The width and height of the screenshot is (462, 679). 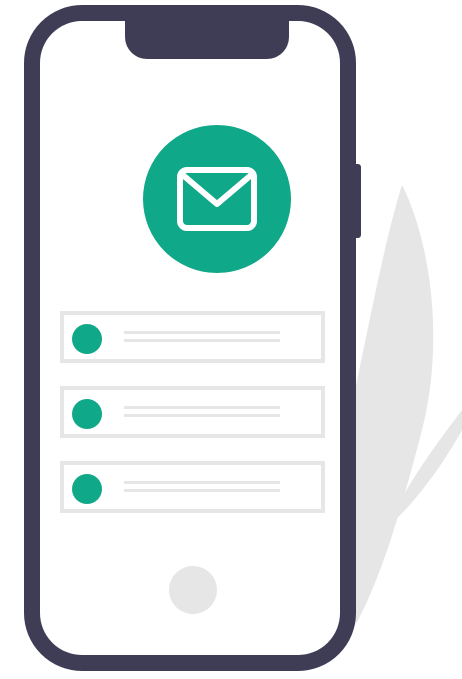 I want to click on mail-badge, so click(x=217, y=199).